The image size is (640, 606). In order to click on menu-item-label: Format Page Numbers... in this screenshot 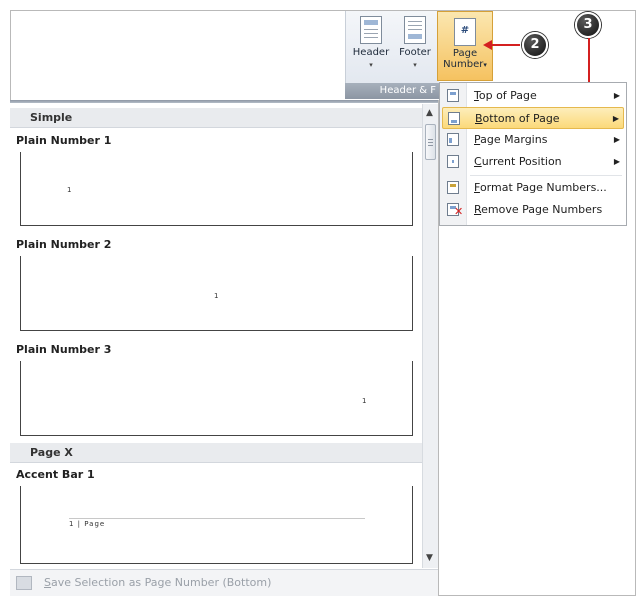, I will do `click(540, 187)`.